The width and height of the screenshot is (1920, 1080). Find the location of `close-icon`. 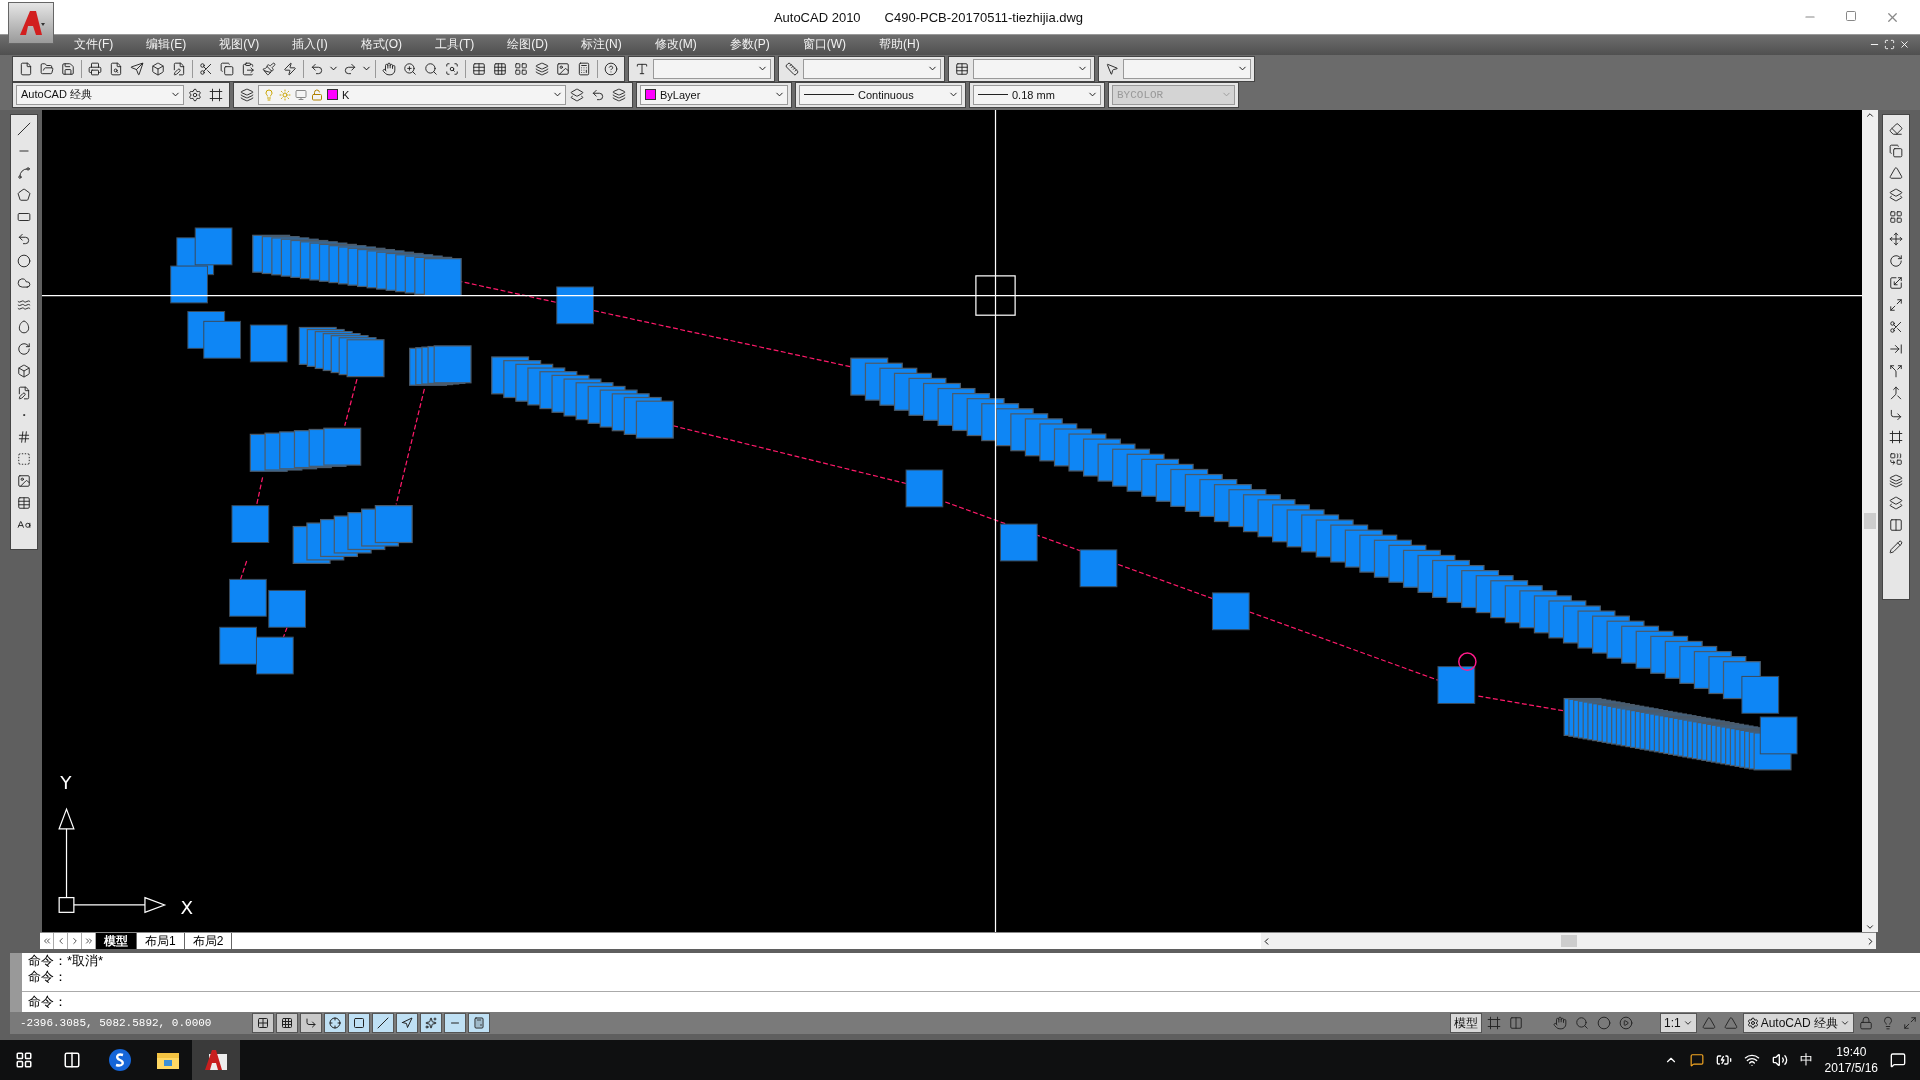

close-icon is located at coordinates (1904, 45).